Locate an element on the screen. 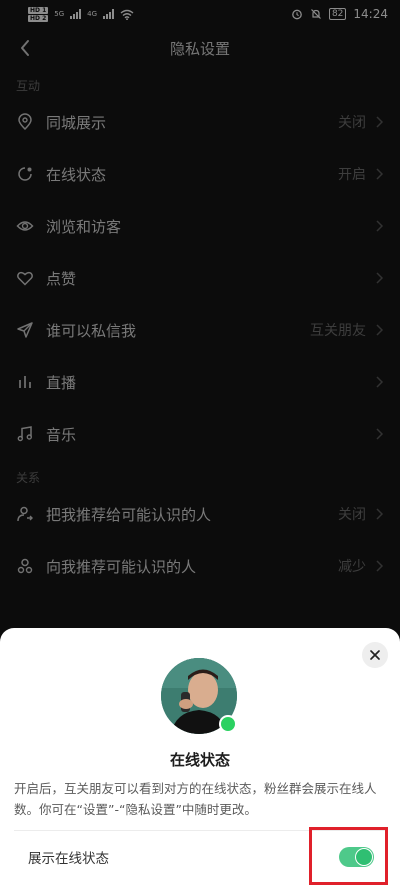 The image size is (400, 888). toggle-label: 展示在线状态 is located at coordinates (68, 859).